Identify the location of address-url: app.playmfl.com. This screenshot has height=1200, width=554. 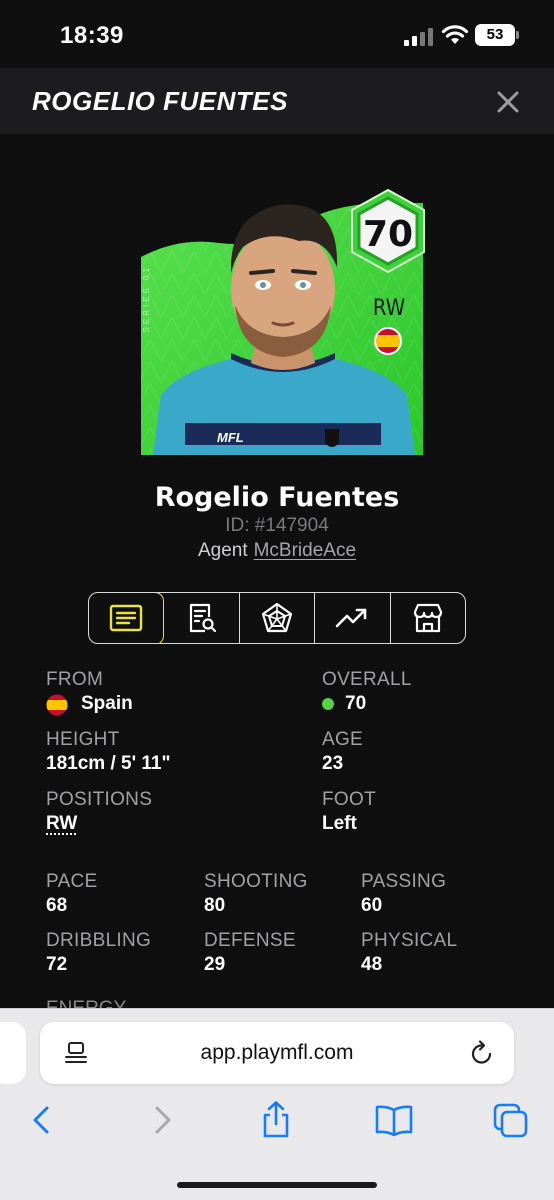
(277, 1052).